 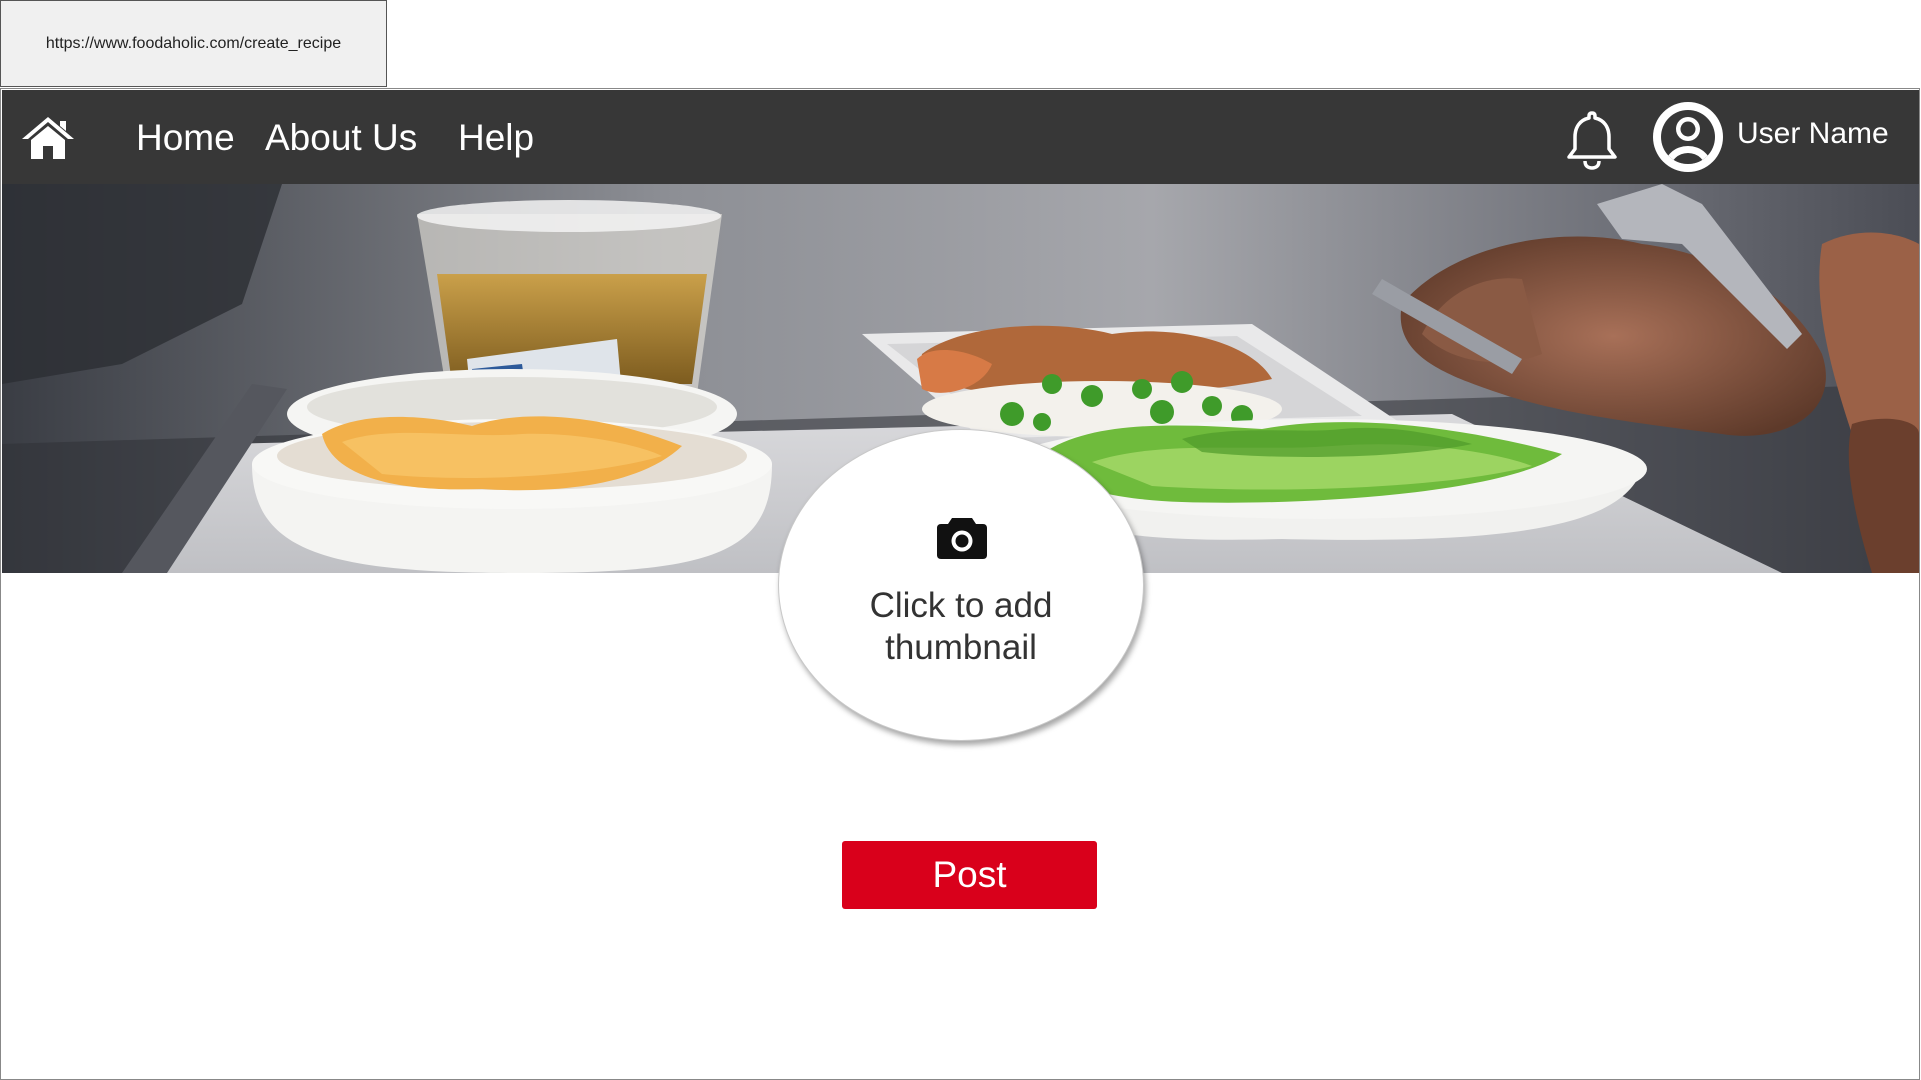 I want to click on nav-about-us-link: About Us, so click(x=341, y=138).